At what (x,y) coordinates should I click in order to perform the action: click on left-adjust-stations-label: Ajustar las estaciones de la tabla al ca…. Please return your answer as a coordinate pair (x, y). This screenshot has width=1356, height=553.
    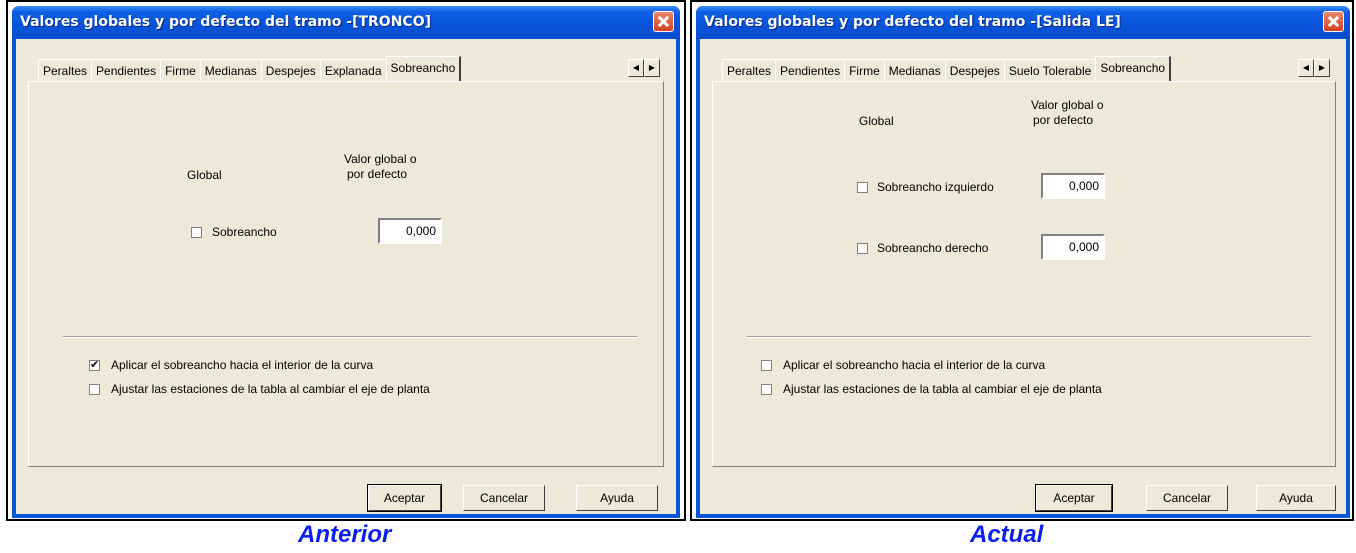
    Looking at the image, I should click on (270, 389).